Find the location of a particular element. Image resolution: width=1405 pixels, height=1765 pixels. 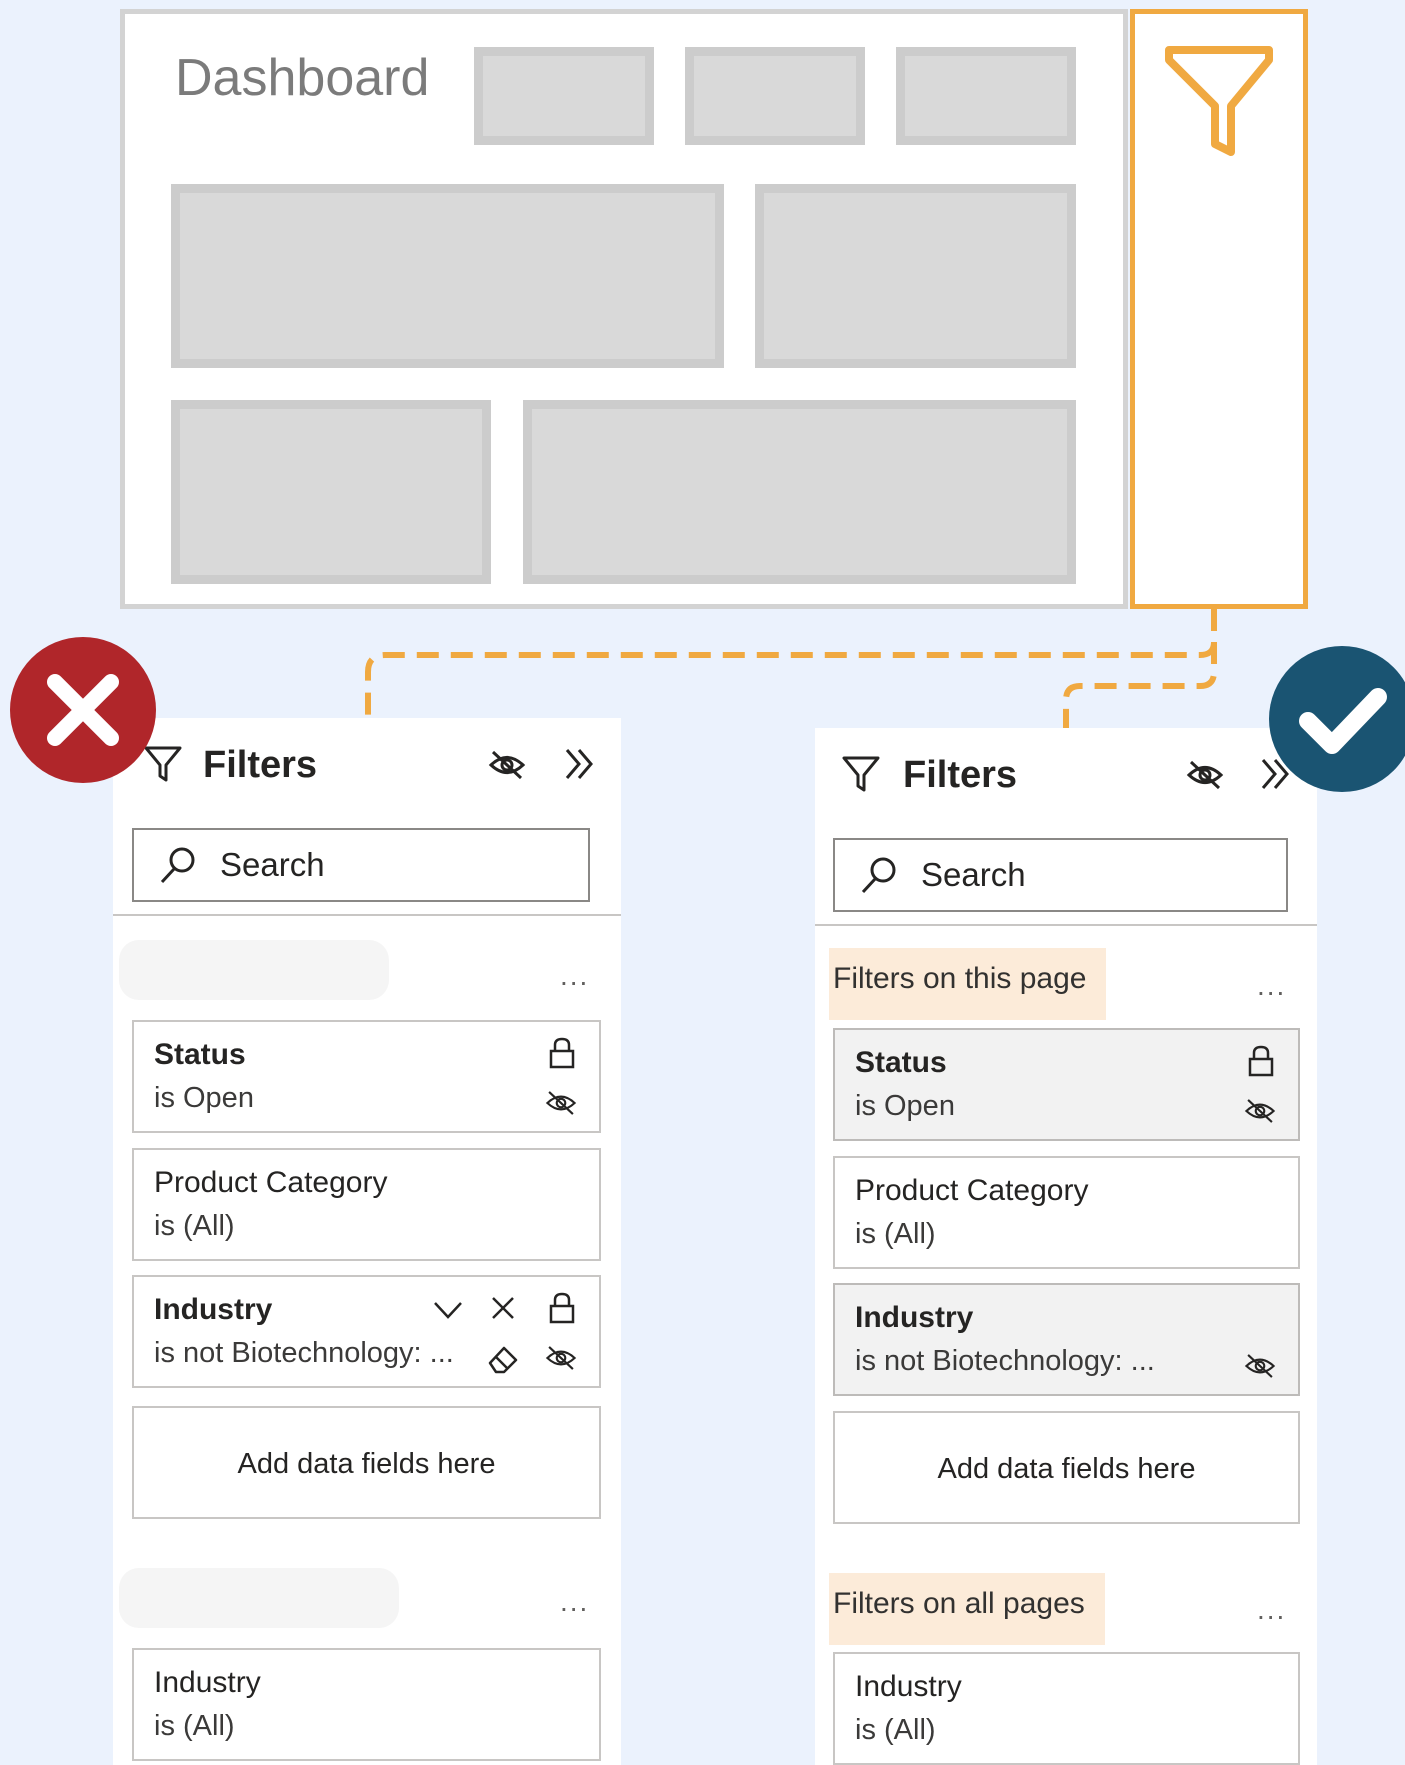

chevron-double-right-icon is located at coordinates (580, 764).